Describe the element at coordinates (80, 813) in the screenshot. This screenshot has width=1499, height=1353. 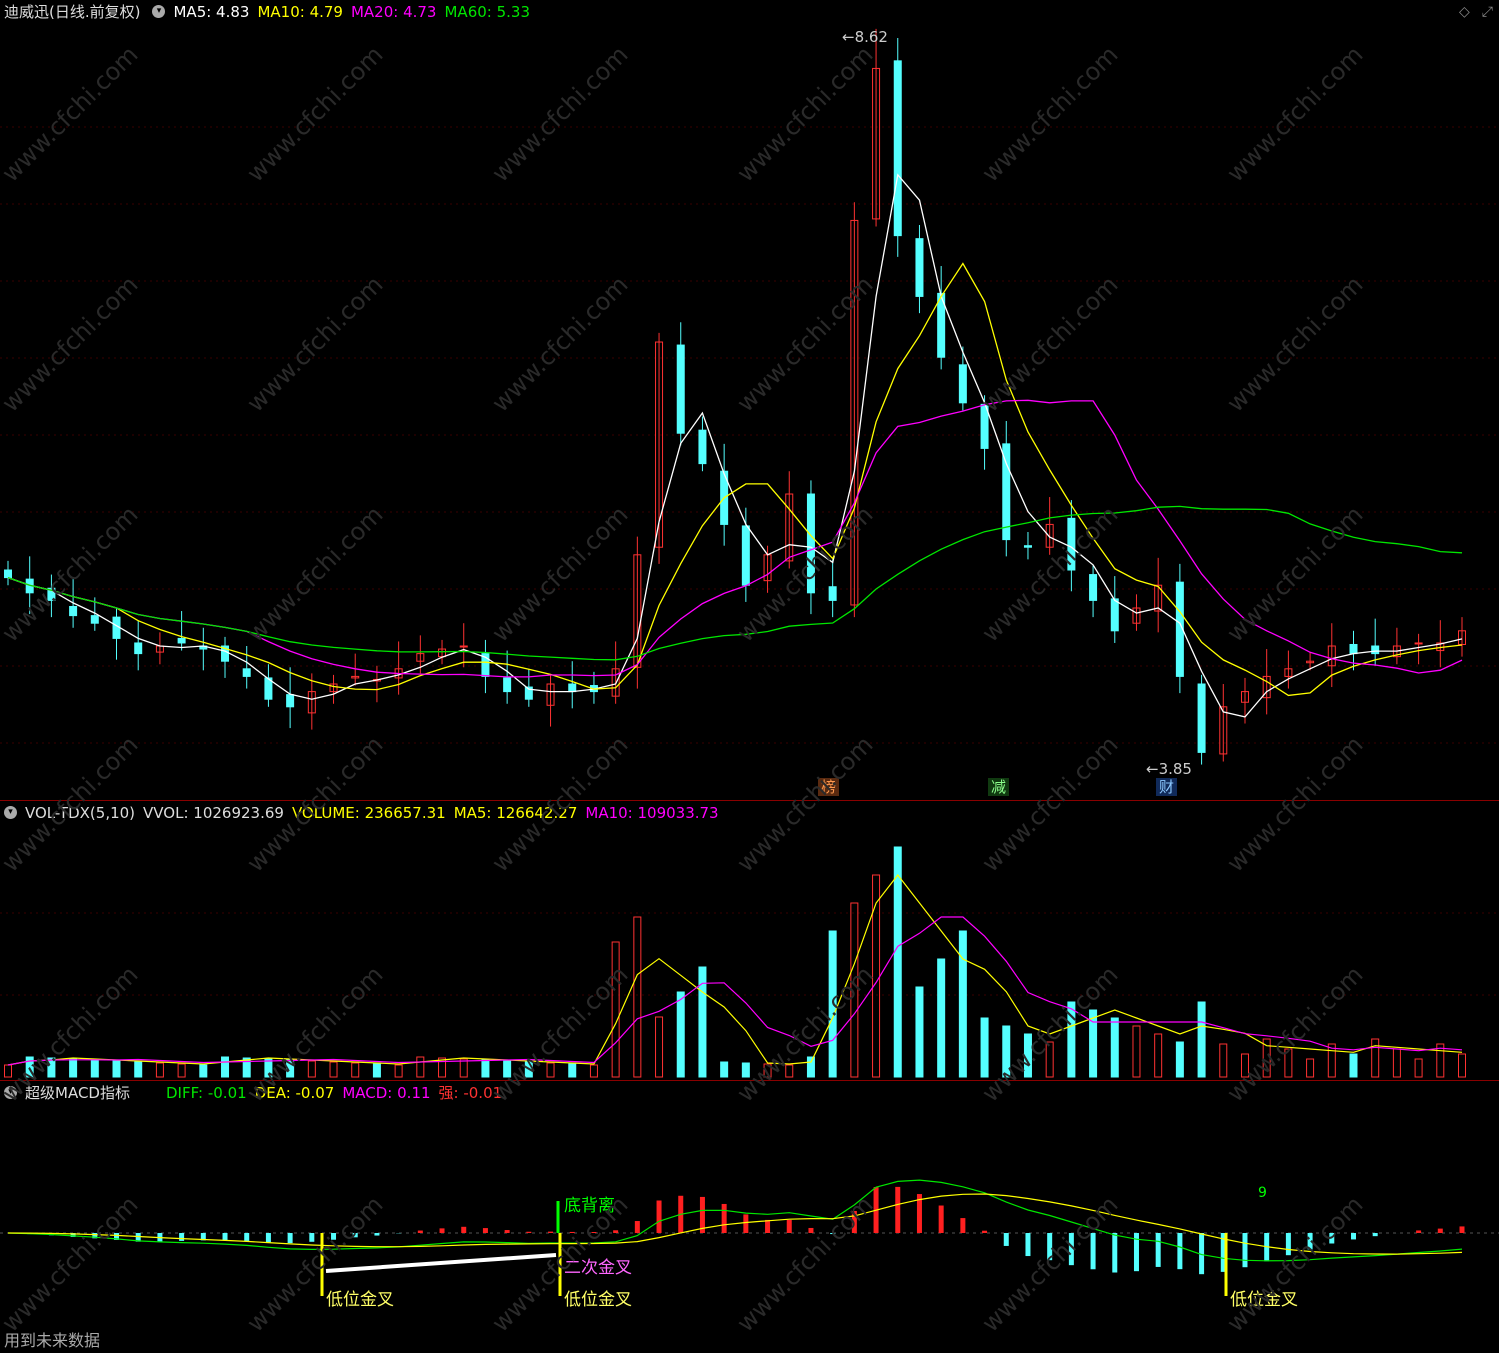
I see `volume-indicator-name: VOL-TDX(5,10)` at that location.